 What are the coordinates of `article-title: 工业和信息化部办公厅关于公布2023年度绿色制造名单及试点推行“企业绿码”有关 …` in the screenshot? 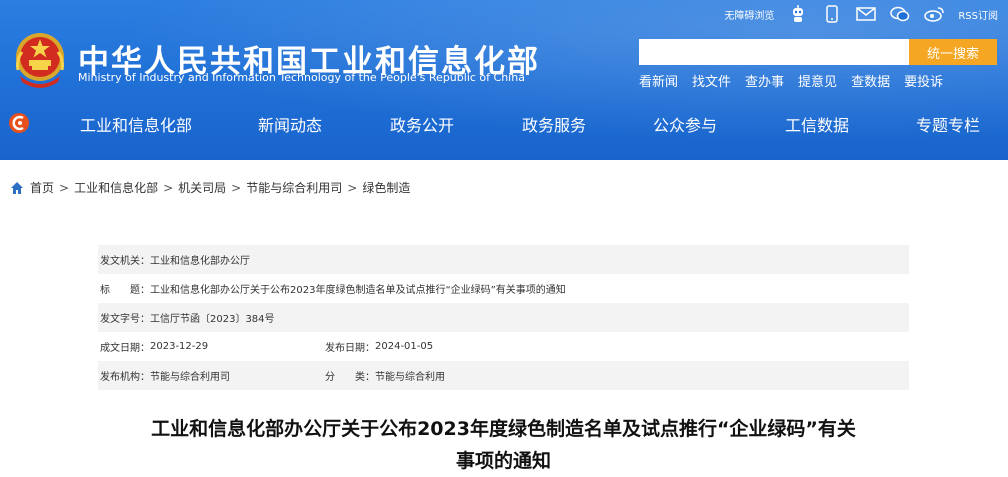 It's located at (503, 445).